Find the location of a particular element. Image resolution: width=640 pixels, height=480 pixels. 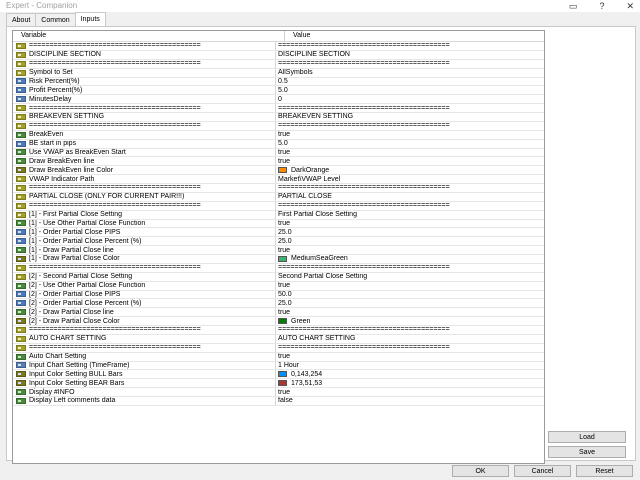

value-cell: AllSymbols is located at coordinates (410, 73).